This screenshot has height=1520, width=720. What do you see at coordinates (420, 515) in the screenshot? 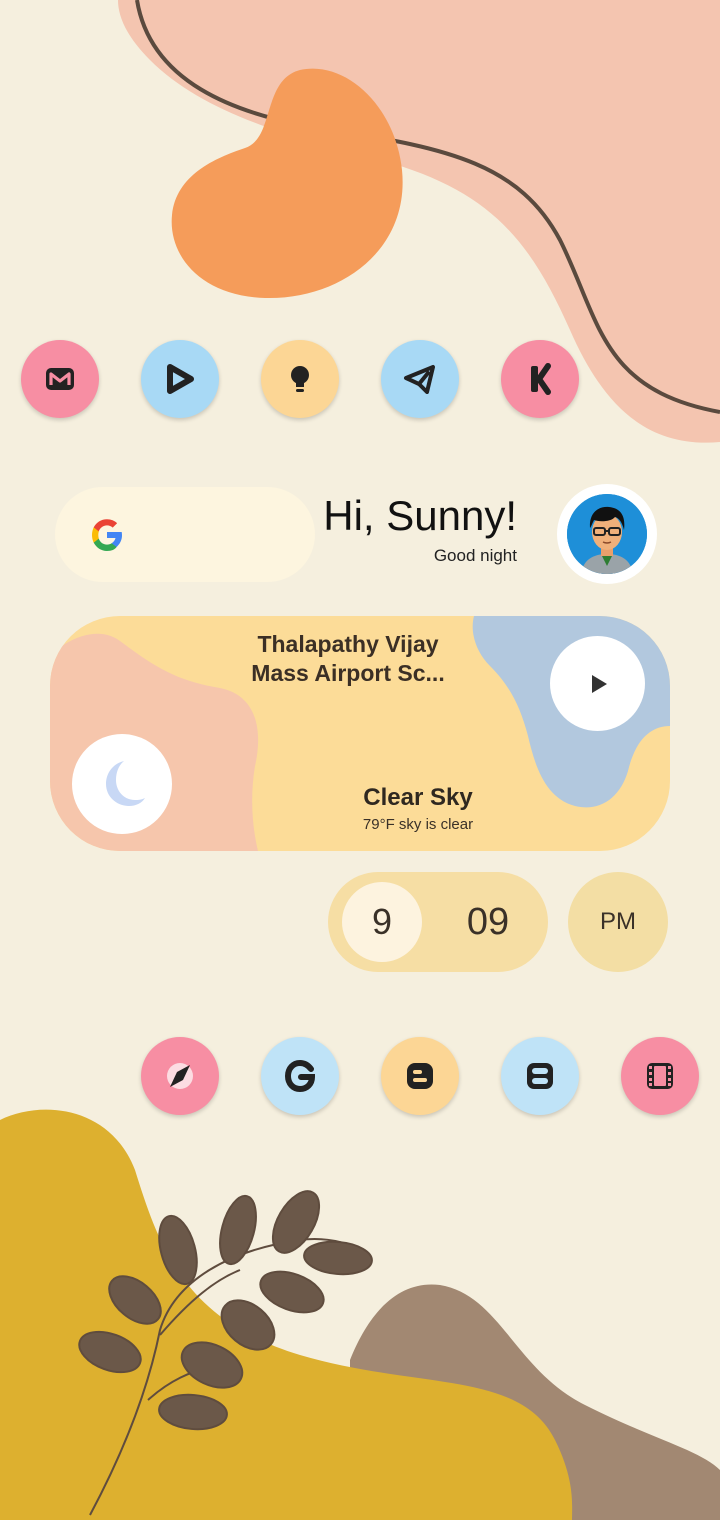
I see `greeting-title: Hi, Sunny!` at bounding box center [420, 515].